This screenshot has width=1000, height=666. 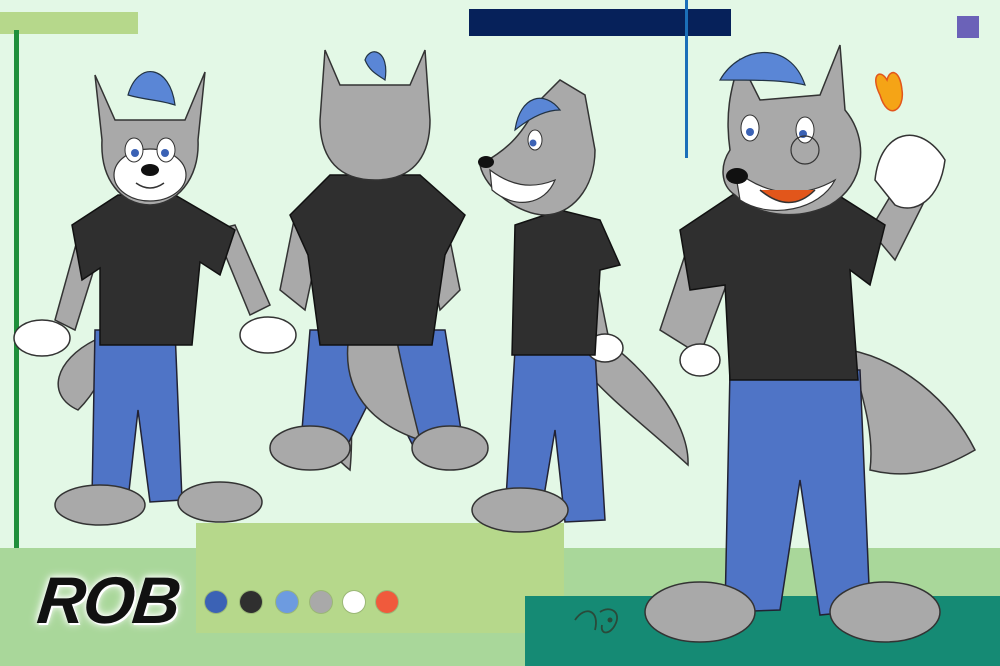 I want to click on swatch-fur-white, so click(x=354, y=602).